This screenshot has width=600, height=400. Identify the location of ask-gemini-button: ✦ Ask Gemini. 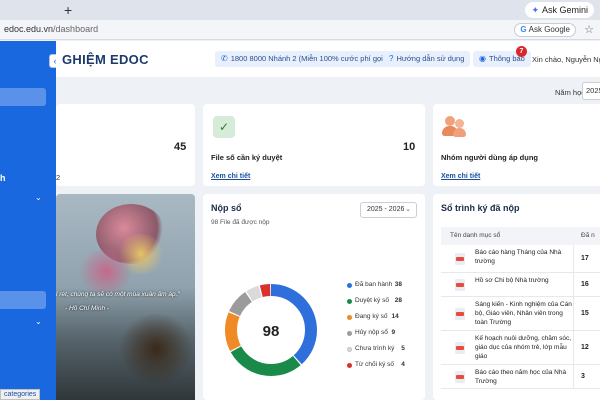
(559, 10).